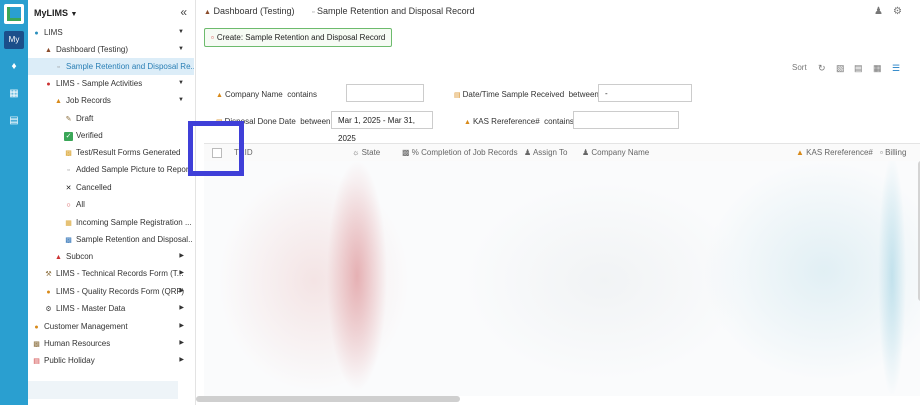 This screenshot has height=405, width=920. I want to click on export-icon: ▧, so click(840, 68).